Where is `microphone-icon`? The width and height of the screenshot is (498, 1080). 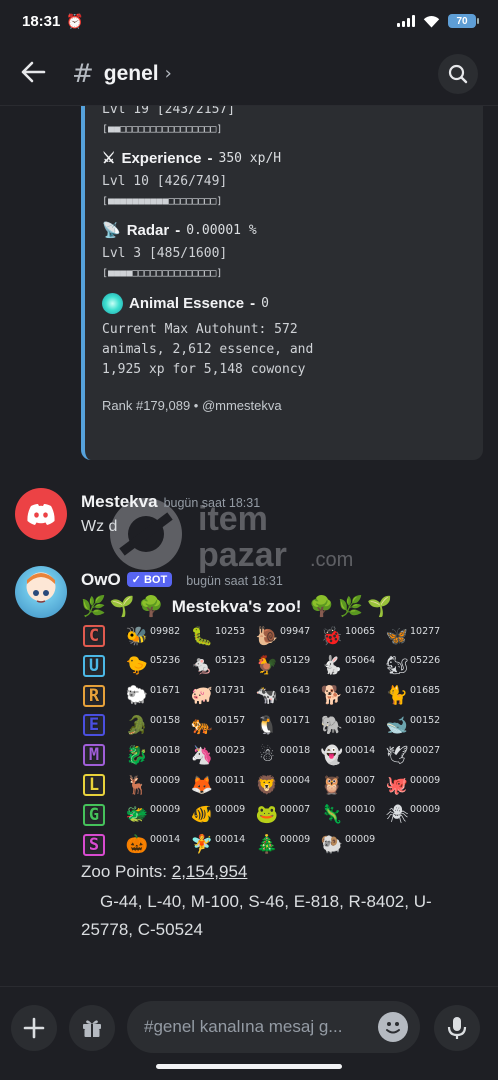 microphone-icon is located at coordinates (457, 1028).